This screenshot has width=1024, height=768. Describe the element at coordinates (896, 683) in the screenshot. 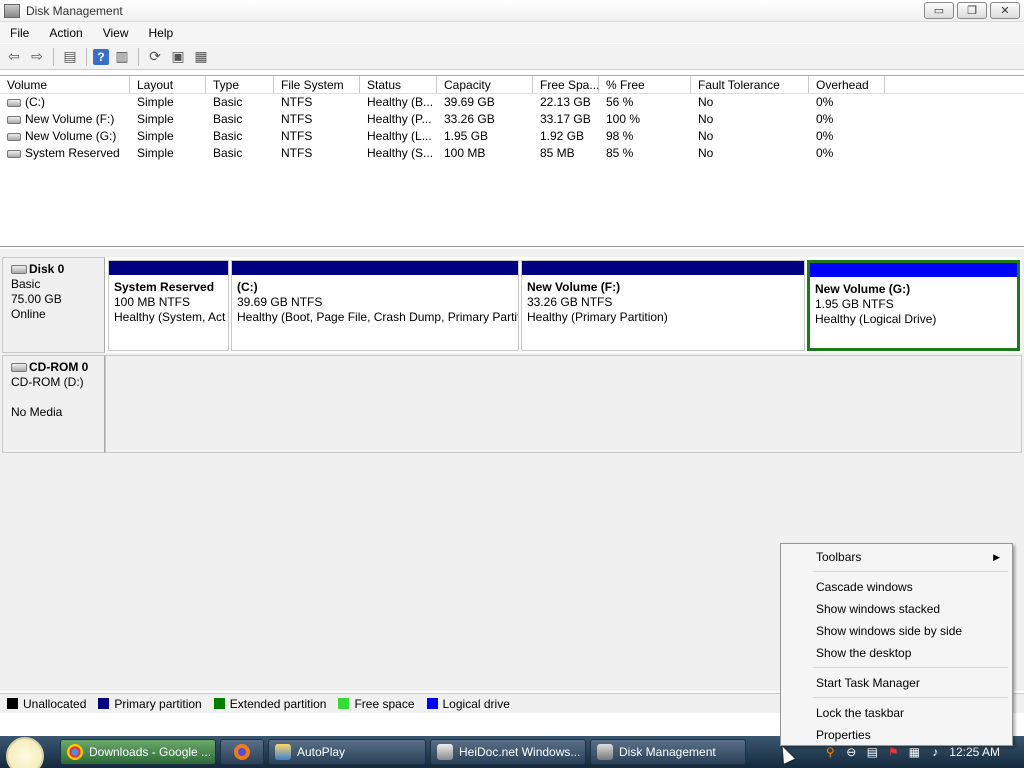

I see `menu-item-start-task-manager: Start Task Manager` at that location.